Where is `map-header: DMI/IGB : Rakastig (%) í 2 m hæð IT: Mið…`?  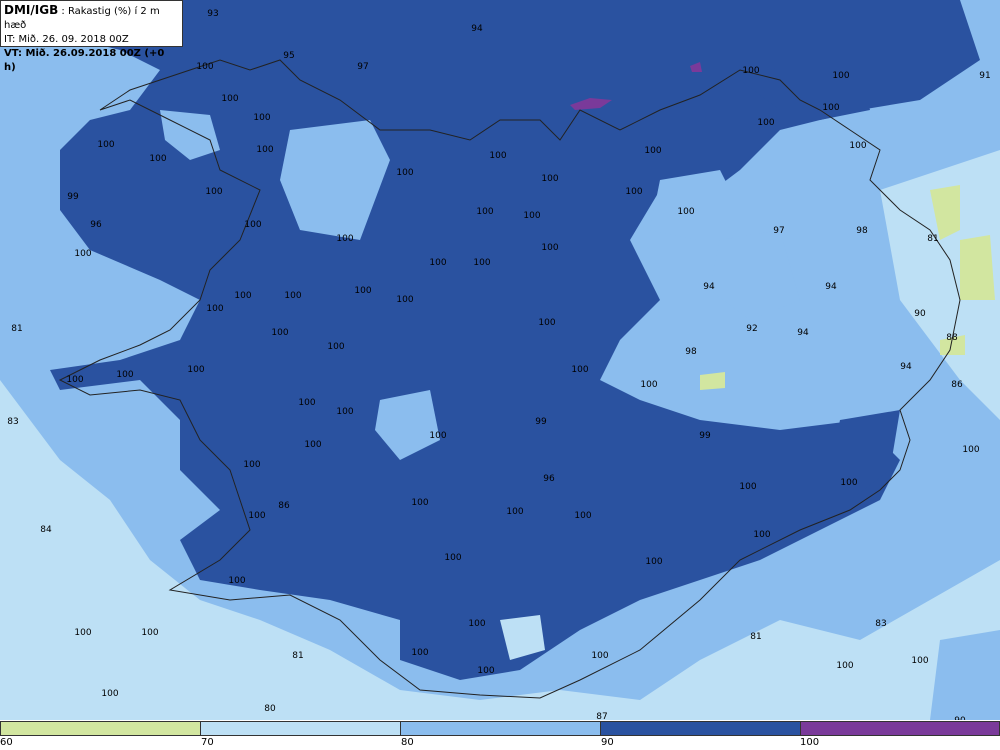 map-header: DMI/IGB : Rakastig (%) í 2 m hæð IT: Mið… is located at coordinates (91, 36).